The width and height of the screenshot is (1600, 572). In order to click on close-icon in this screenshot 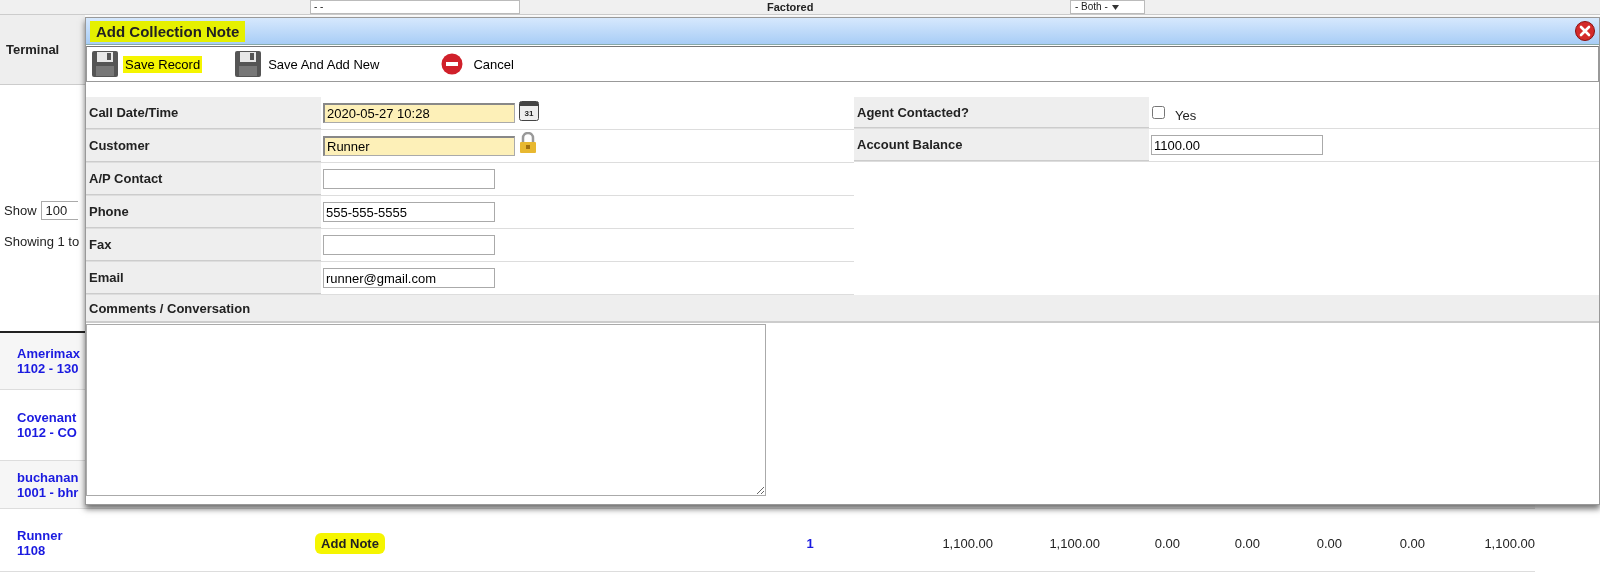, I will do `click(1585, 31)`.